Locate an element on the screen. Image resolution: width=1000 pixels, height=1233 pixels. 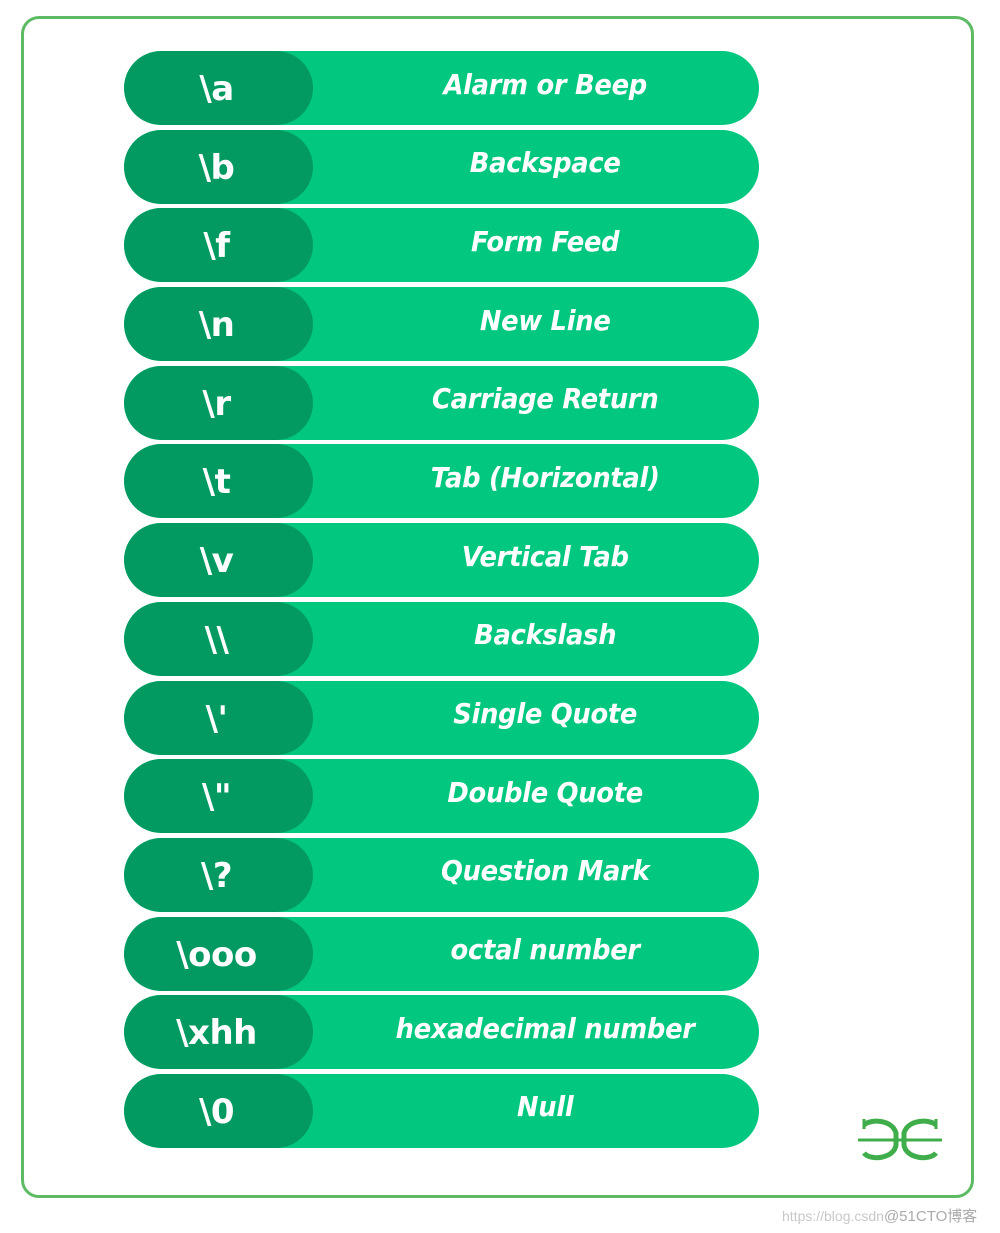
escape-code: \' is located at coordinates (218, 717).